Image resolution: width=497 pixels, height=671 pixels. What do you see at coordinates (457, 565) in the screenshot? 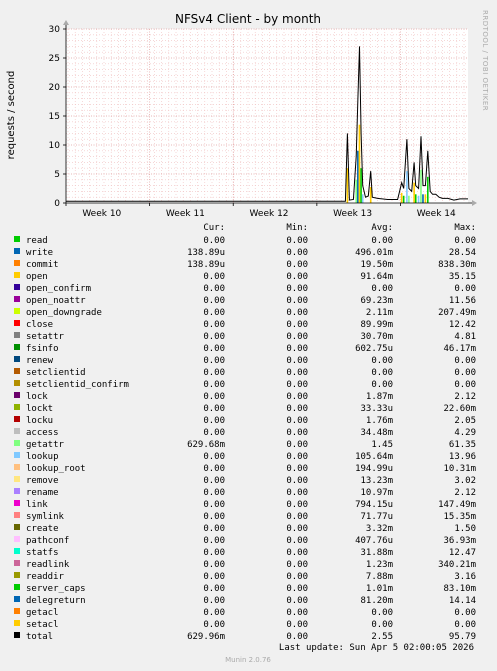
I see `max-value: 340.21m` at bounding box center [457, 565].